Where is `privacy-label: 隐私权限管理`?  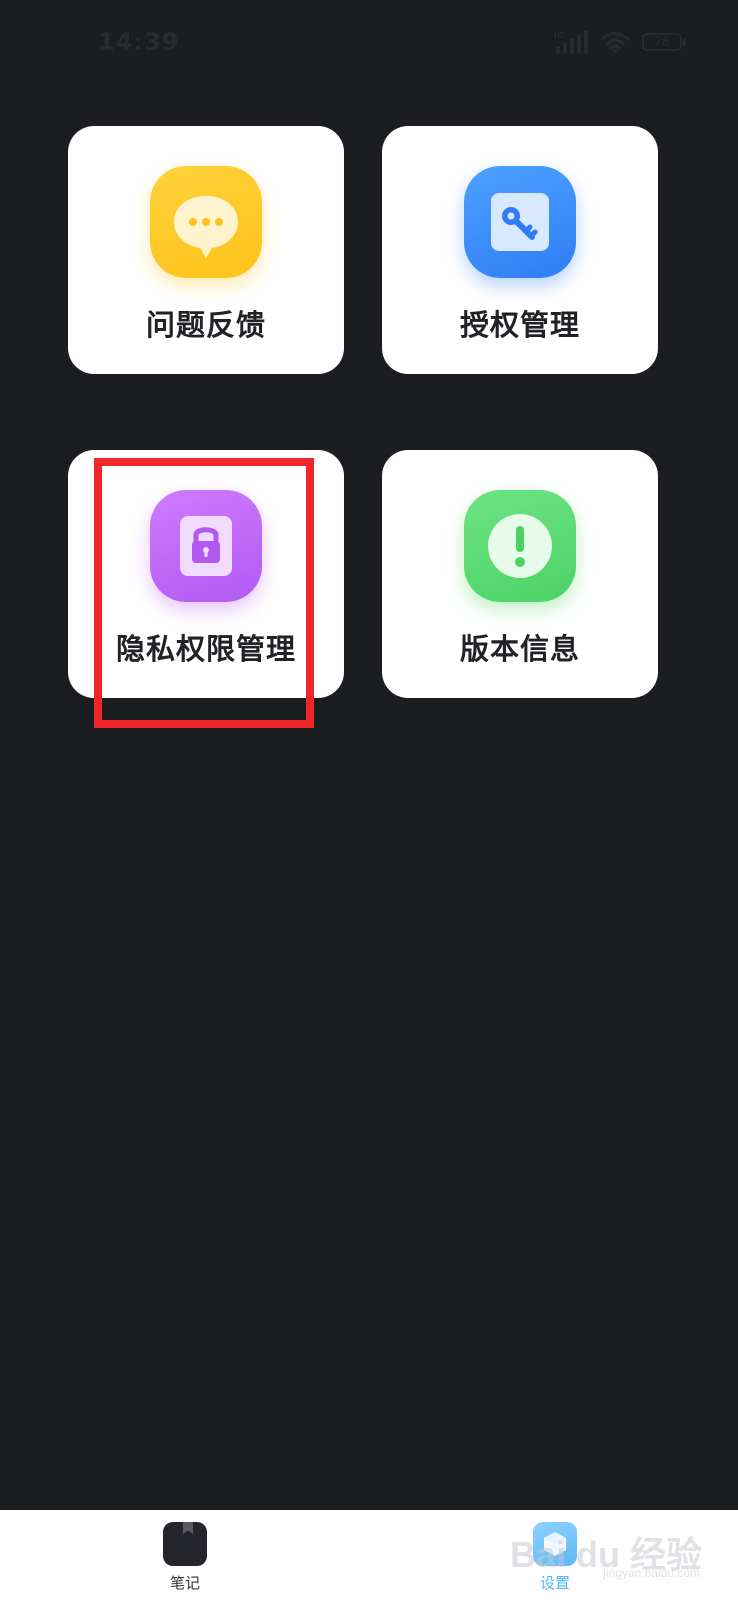
privacy-label: 隐私权限管理 is located at coordinates (205, 649).